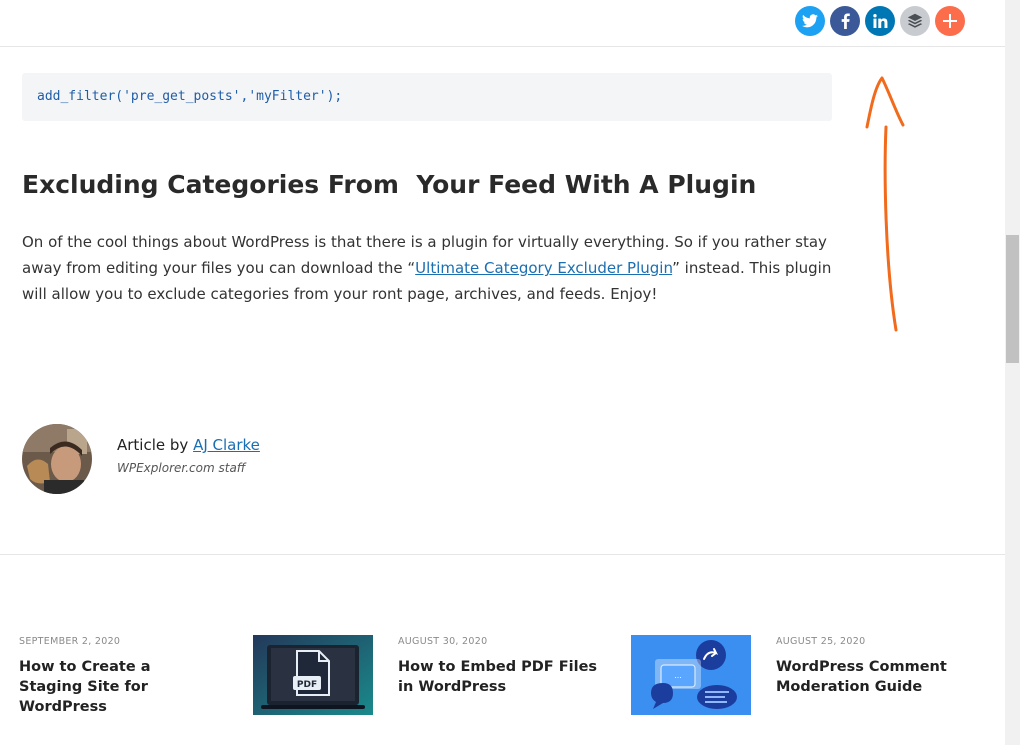 The image size is (1020, 745). Describe the element at coordinates (427, 97) in the screenshot. I see `code-block: add_filter('pre_get_posts','myFilter');` at that location.